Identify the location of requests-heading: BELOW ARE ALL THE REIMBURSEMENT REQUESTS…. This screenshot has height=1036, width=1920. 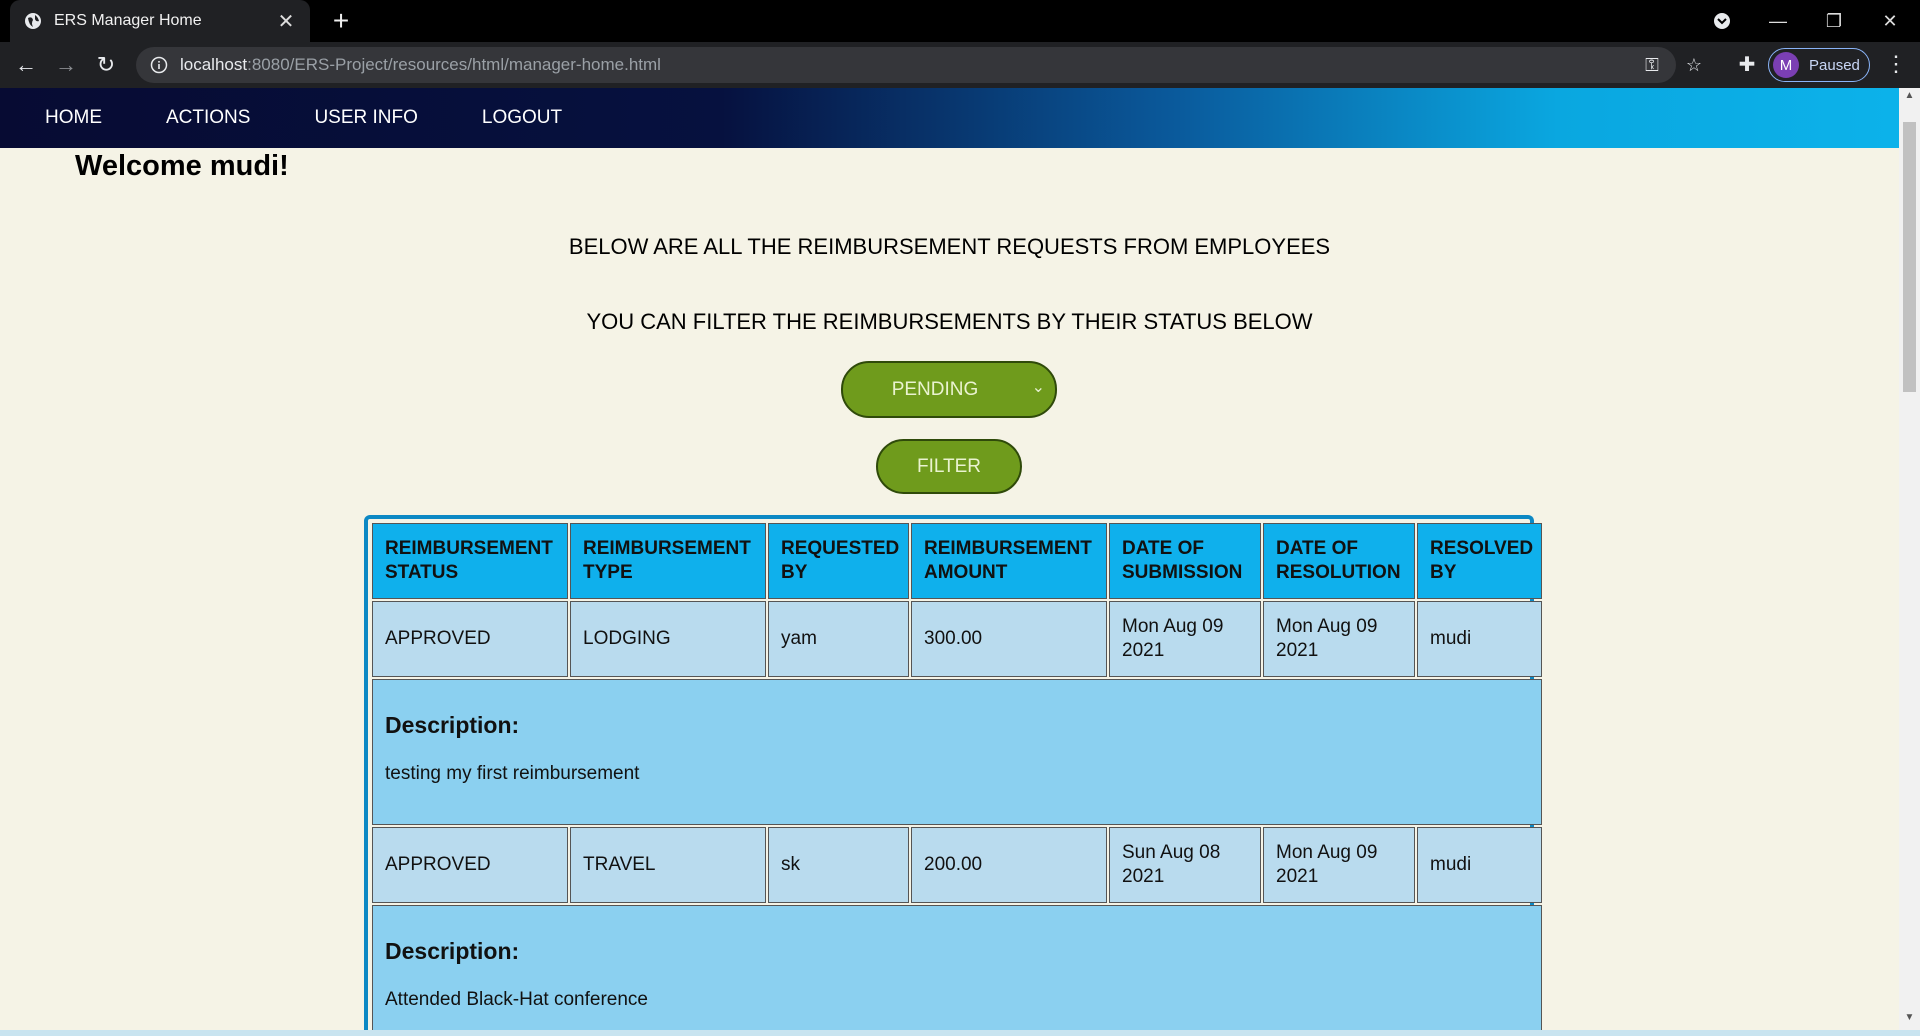
(949, 246).